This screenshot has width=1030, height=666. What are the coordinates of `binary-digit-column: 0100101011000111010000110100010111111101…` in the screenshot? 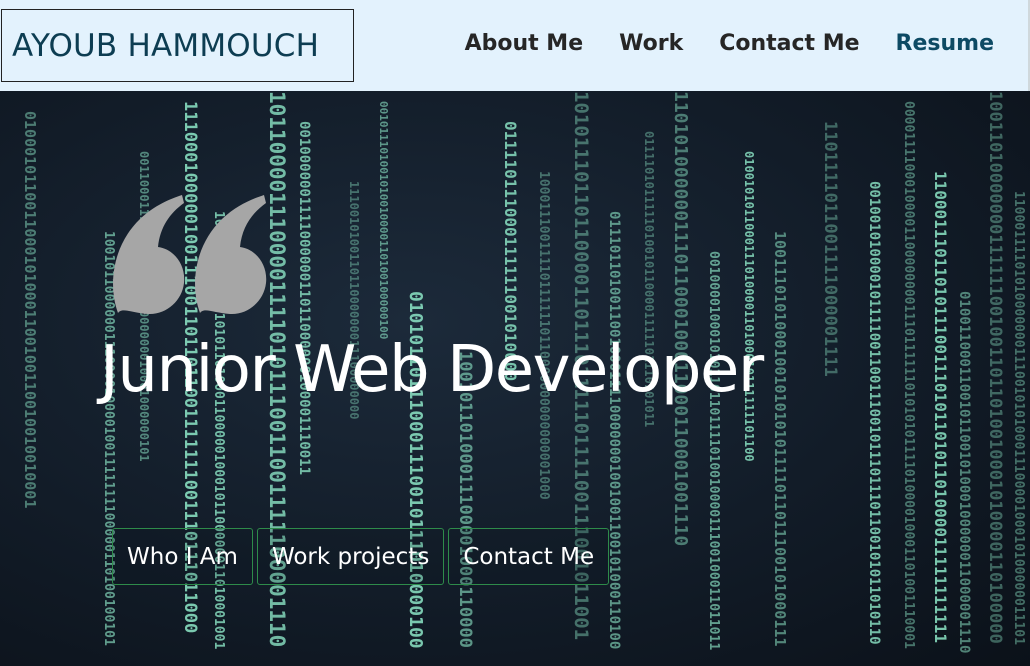 It's located at (749, 306).